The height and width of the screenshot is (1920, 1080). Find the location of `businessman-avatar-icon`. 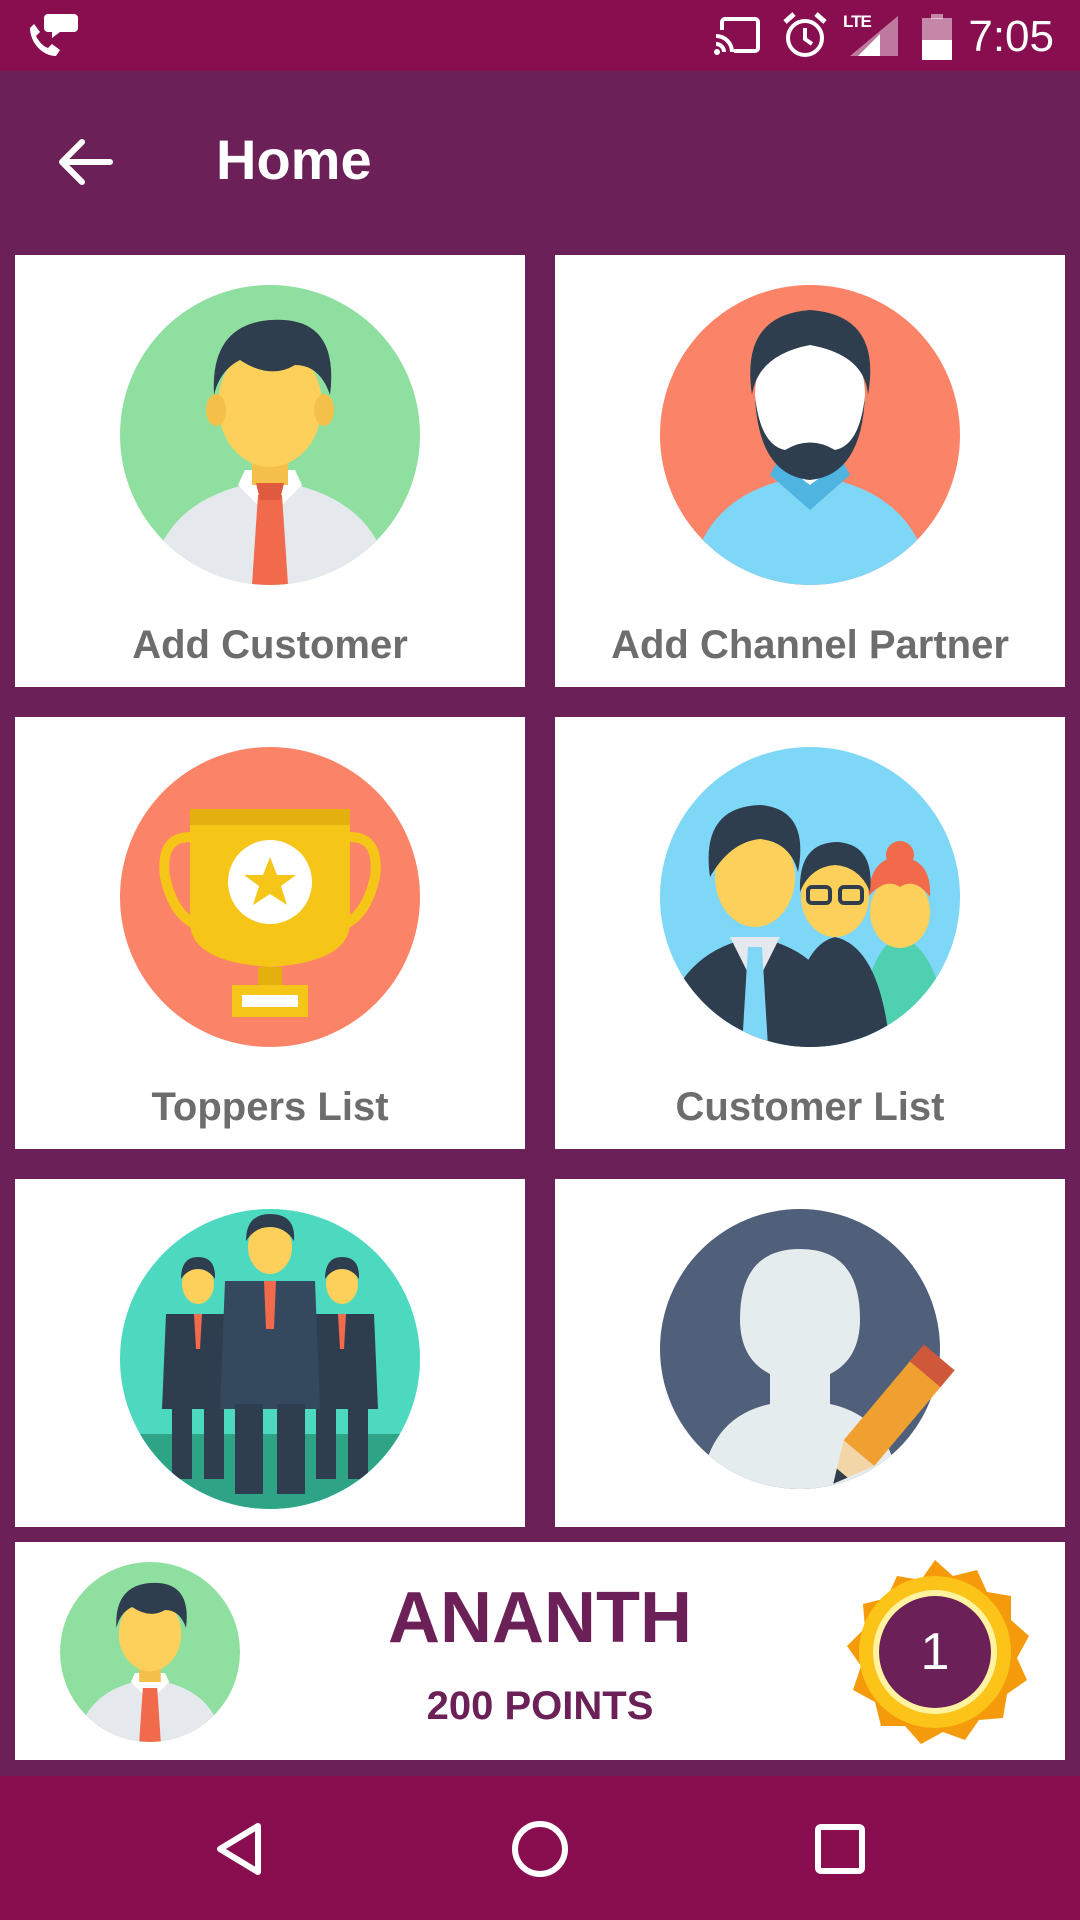

businessman-avatar-icon is located at coordinates (270, 435).